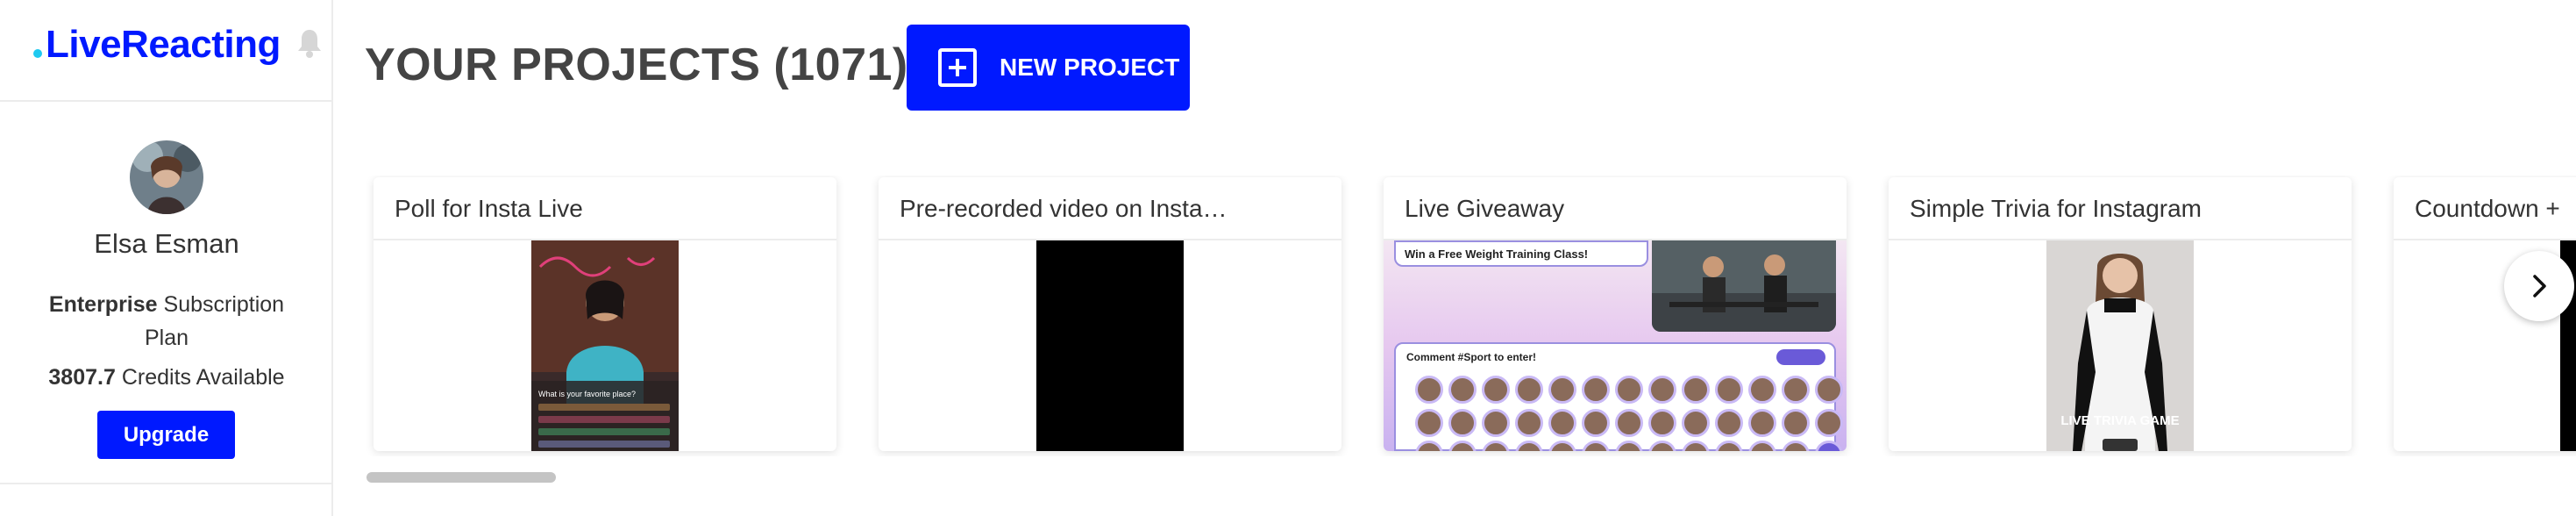 The width and height of the screenshot is (2576, 516). Describe the element at coordinates (163, 44) in the screenshot. I see `logo-text: LiveReacting` at that location.